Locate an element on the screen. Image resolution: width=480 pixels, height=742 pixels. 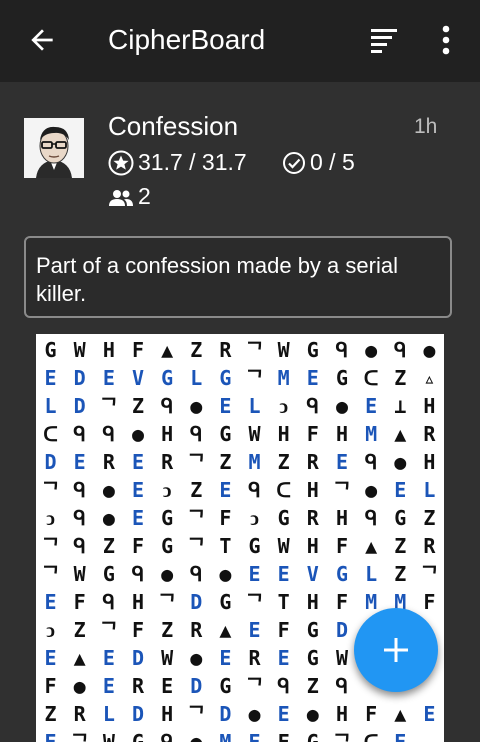
author-avatar is located at coordinates (54, 148).